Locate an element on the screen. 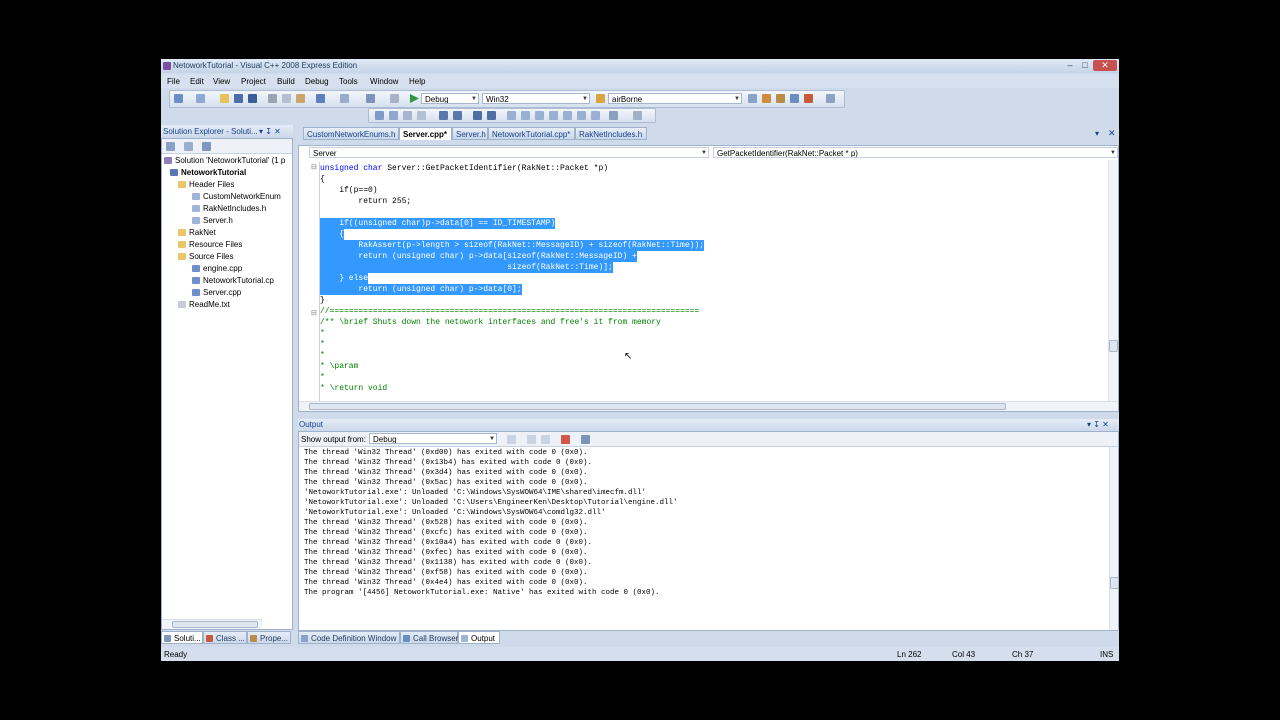 The height and width of the screenshot is (720, 1280). prev-bookmark-icon is located at coordinates (525, 115).